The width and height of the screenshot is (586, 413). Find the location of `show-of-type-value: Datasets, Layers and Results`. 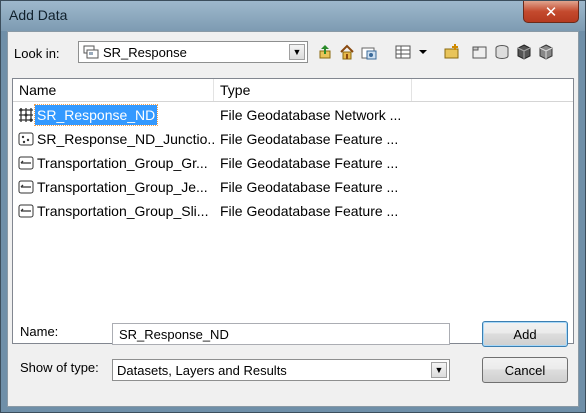

show-of-type-value: Datasets, Layers and Results is located at coordinates (202, 370).